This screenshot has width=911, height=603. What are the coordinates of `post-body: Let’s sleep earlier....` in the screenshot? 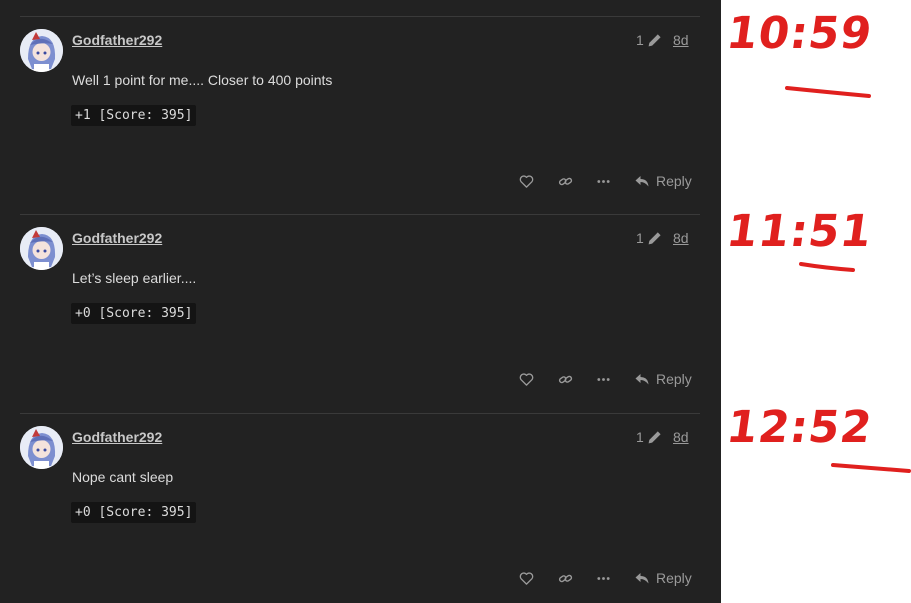 It's located at (134, 278).